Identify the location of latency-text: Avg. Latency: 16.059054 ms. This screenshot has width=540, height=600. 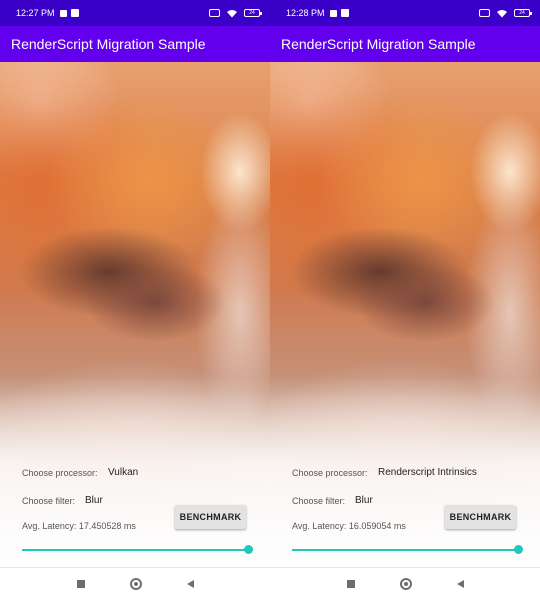
(349, 526).